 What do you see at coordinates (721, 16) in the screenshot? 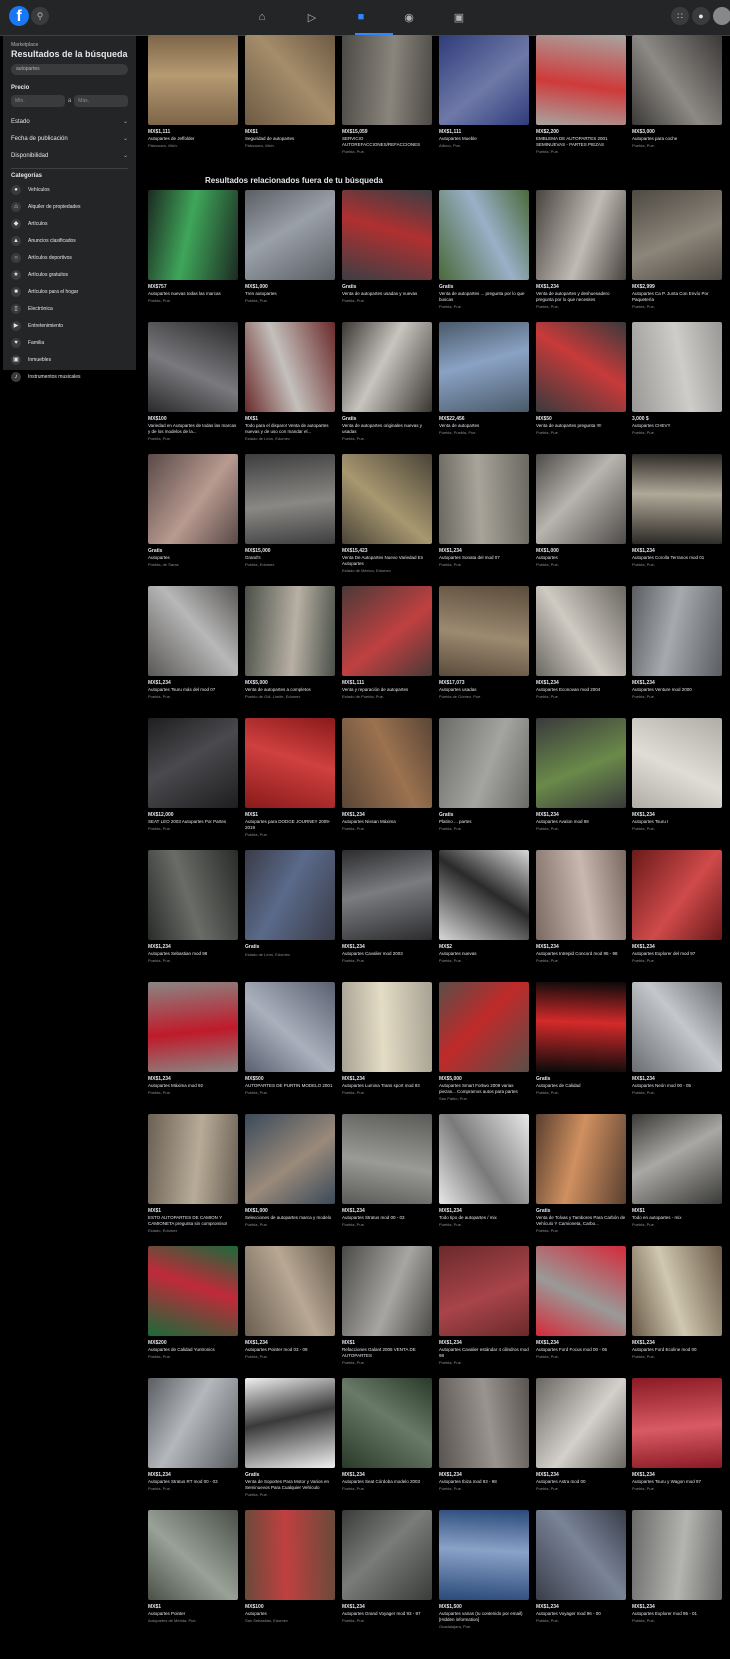
I see `profile-avatar` at bounding box center [721, 16].